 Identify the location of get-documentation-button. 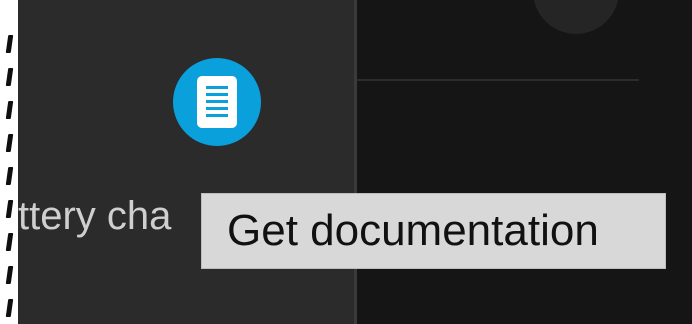
(217, 102).